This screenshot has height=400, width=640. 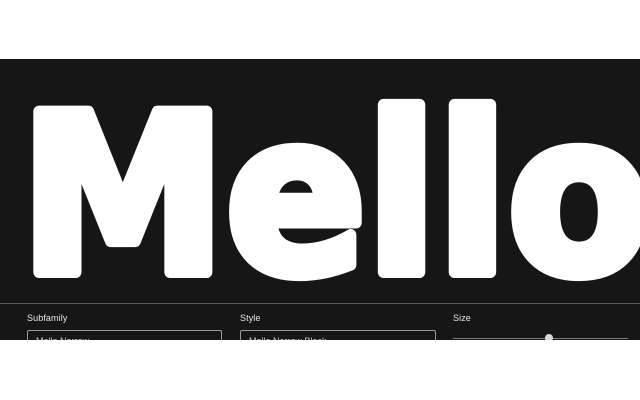 What do you see at coordinates (540, 338) in the screenshot?
I see `size-slider-track` at bounding box center [540, 338].